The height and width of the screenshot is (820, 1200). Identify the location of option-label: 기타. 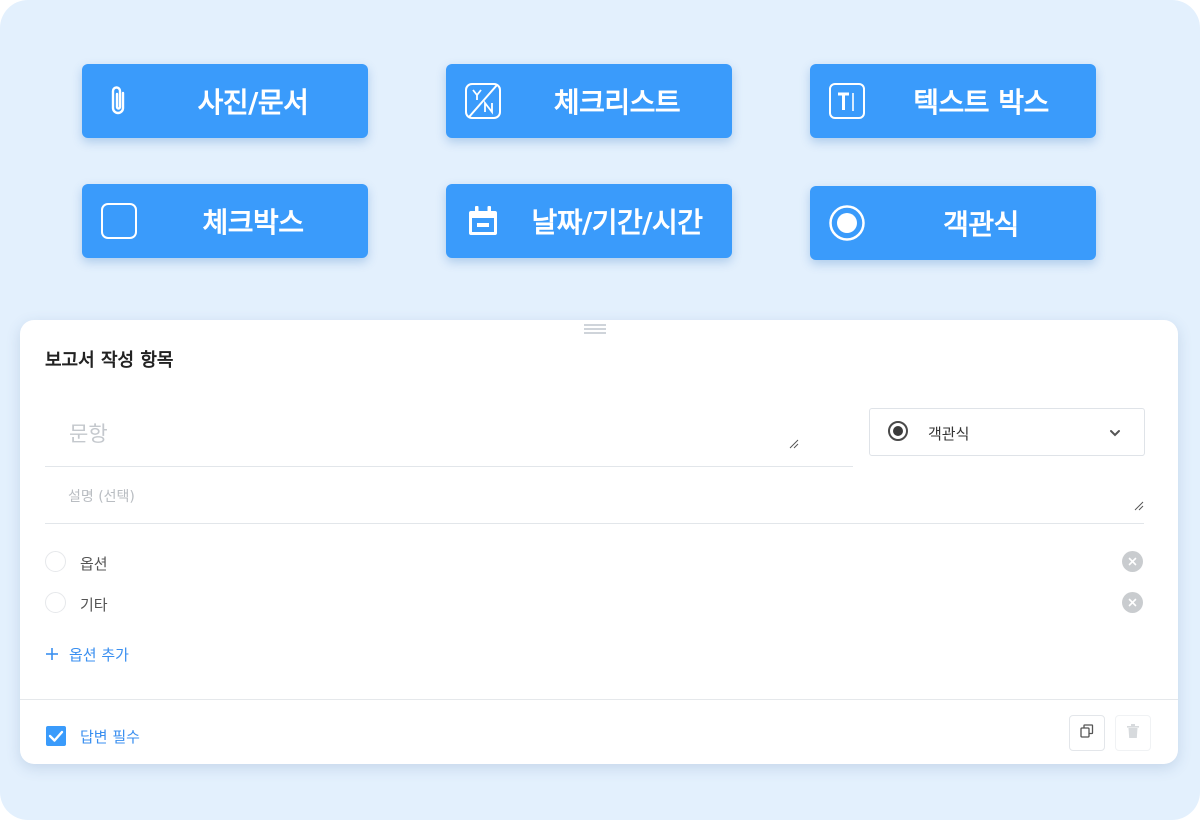
(94, 604).